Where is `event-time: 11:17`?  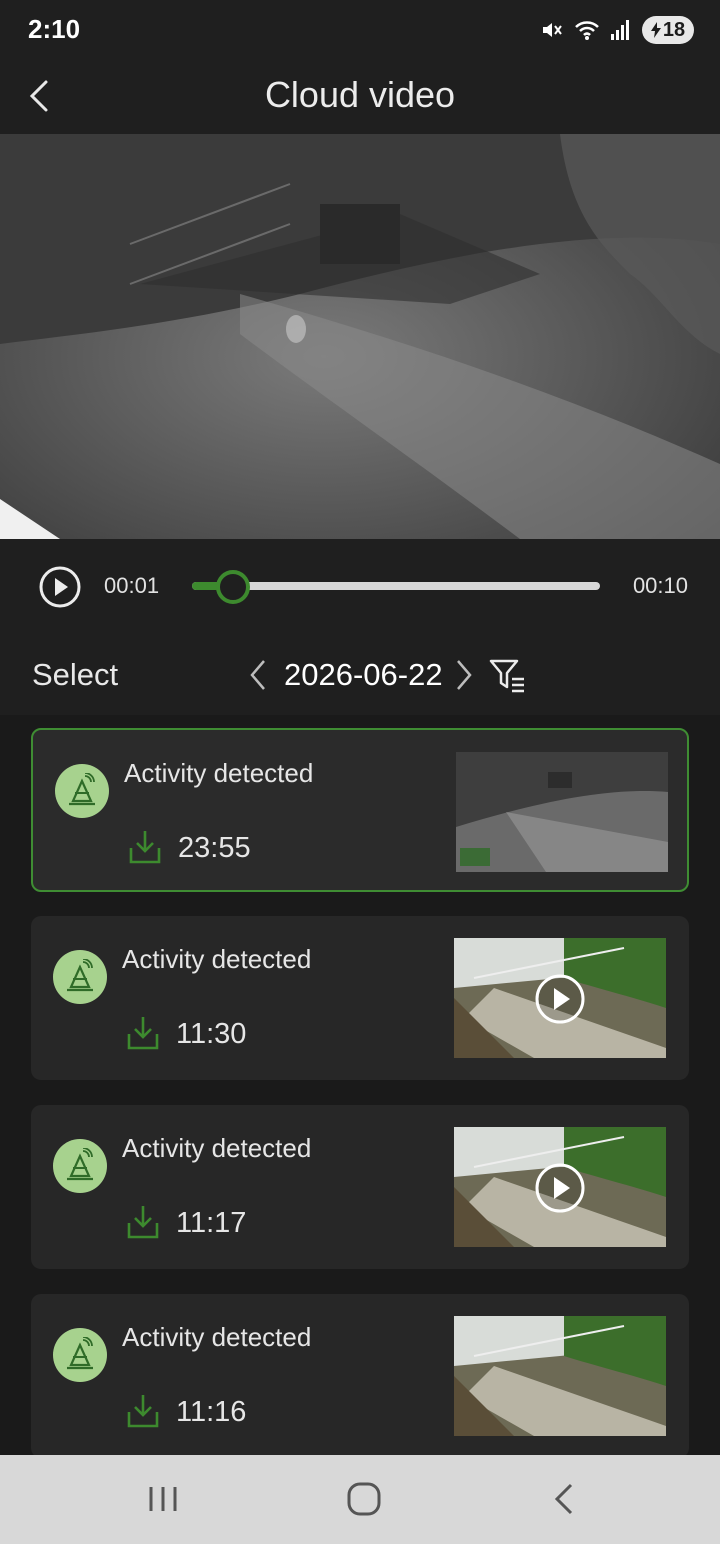
event-time: 11:17 is located at coordinates (211, 1223).